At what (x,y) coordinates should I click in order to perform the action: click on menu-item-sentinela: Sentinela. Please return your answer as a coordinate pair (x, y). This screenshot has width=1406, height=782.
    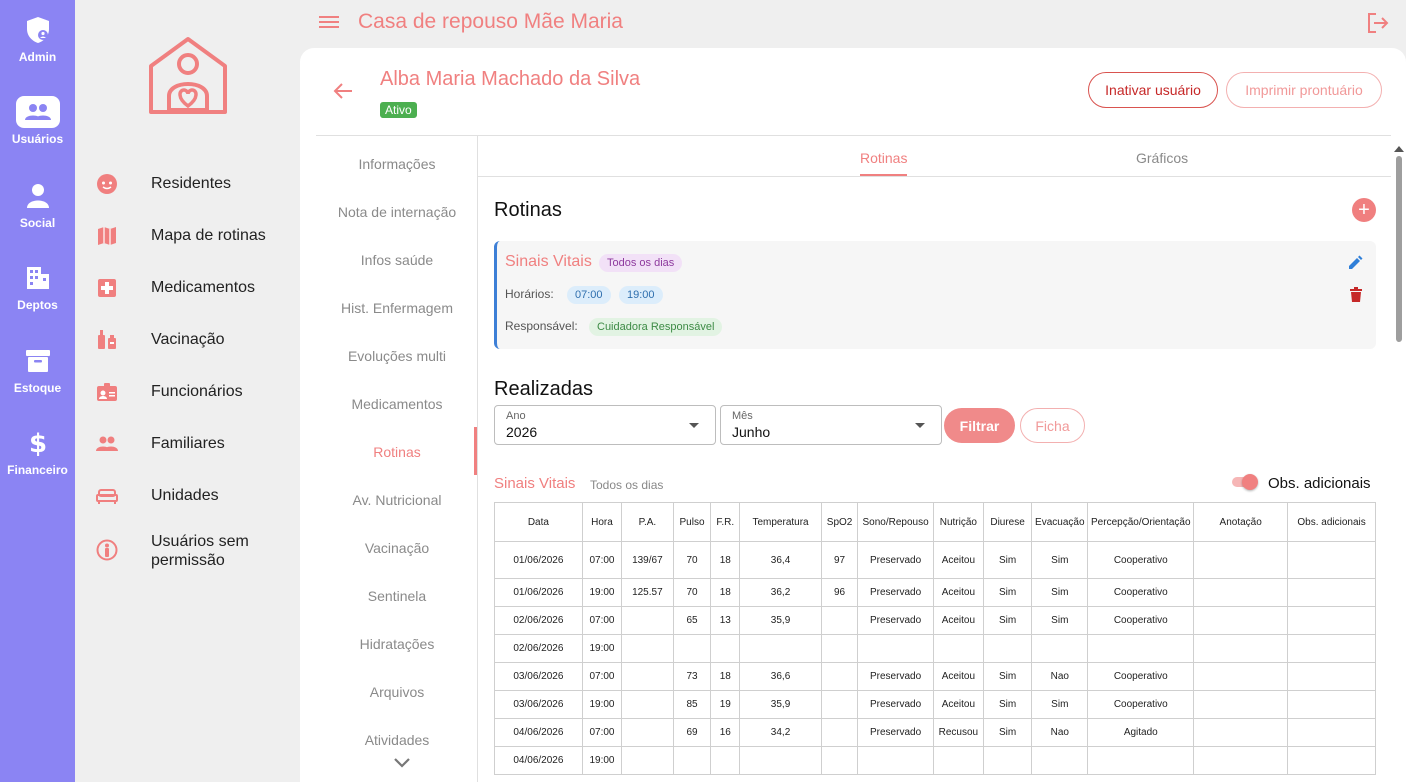
    Looking at the image, I should click on (397, 596).